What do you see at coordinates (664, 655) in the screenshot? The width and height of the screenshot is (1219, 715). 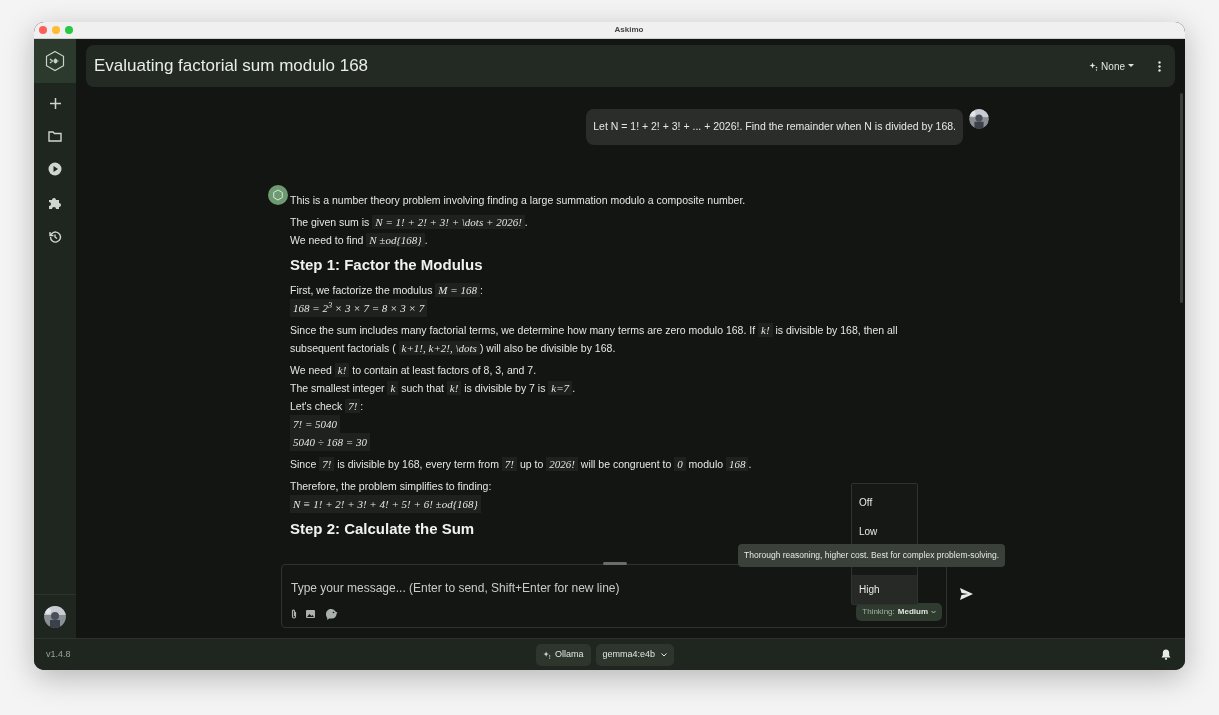 I see `chevron-icon` at bounding box center [664, 655].